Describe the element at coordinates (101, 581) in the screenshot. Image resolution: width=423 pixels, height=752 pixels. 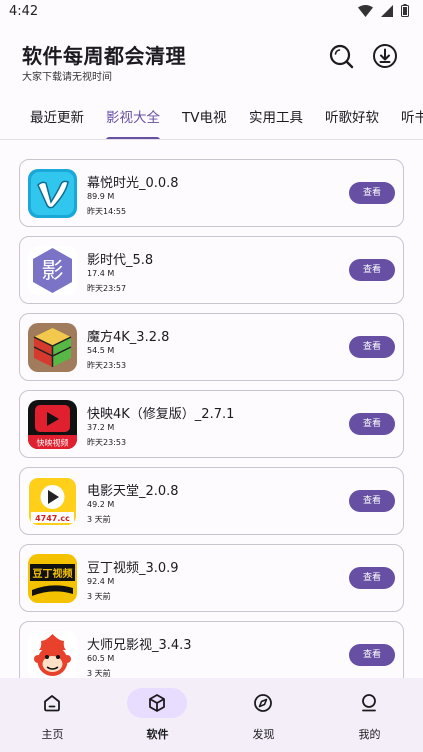
I see `app-size: 92.4 M` at that location.